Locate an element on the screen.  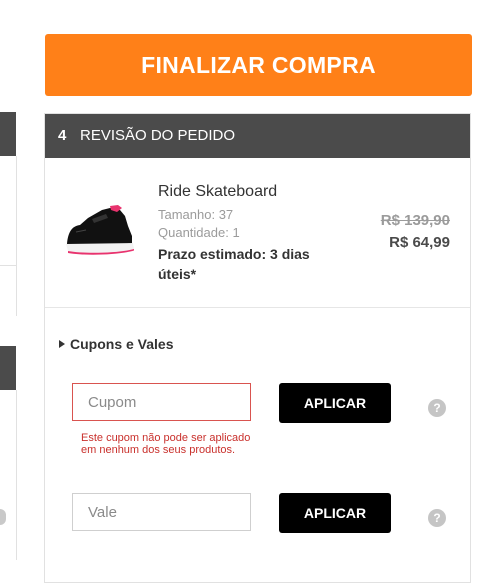
voucher-input is located at coordinates (161, 512).